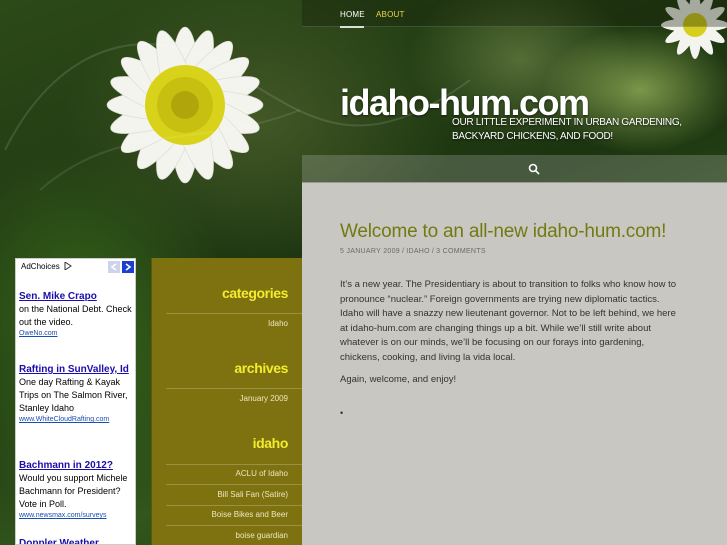 Image resolution: width=727 pixels, height=545 pixels. I want to click on categories-heading: categories, so click(254, 293).